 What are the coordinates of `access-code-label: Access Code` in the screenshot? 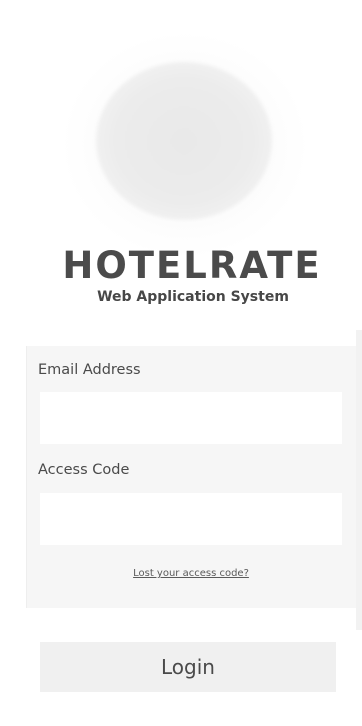 It's located at (84, 470).